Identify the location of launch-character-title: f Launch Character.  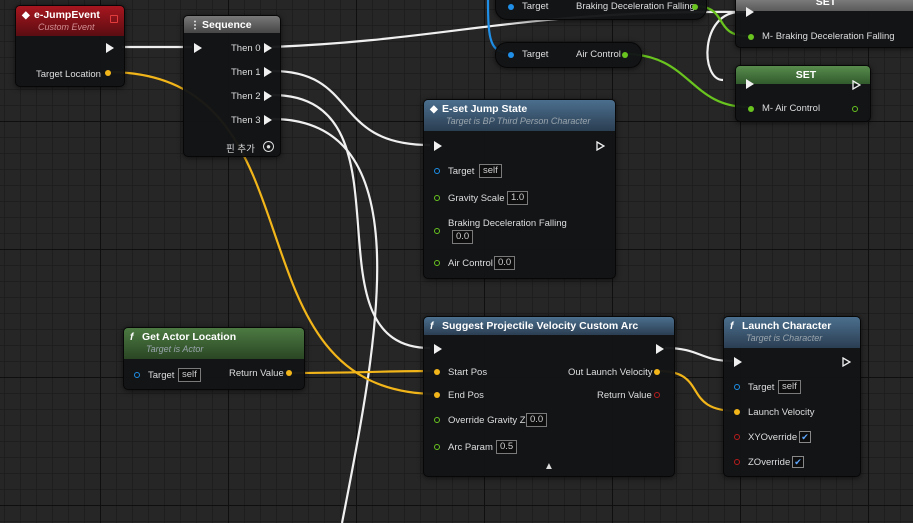
(781, 326).